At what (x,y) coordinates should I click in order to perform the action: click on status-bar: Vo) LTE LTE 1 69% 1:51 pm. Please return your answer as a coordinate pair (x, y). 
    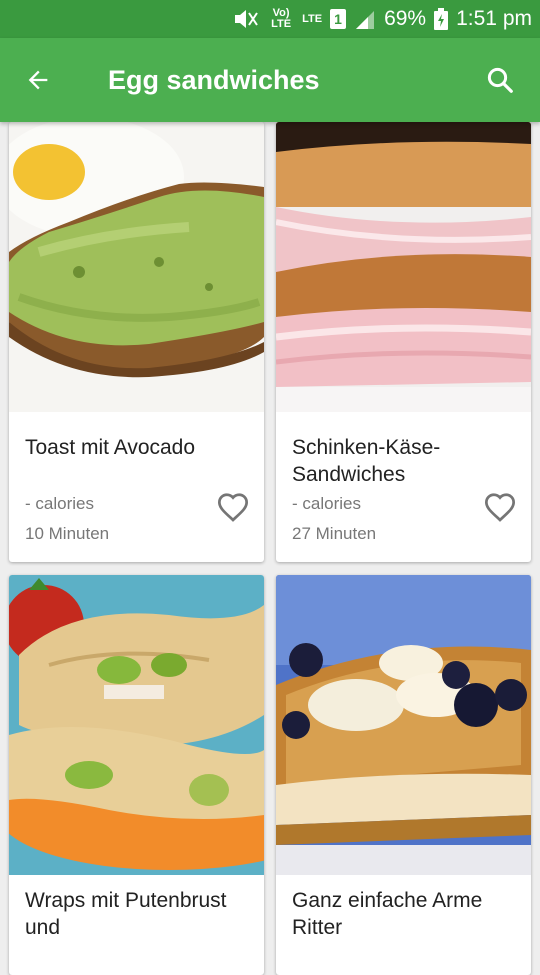
    Looking at the image, I should click on (270, 19).